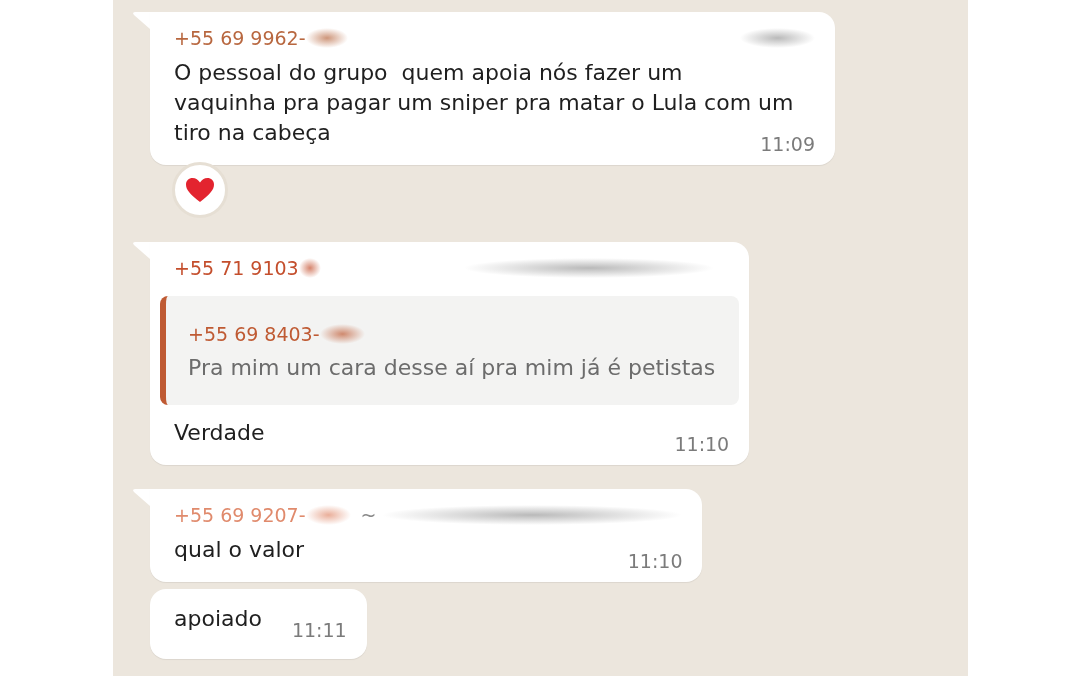 This screenshot has width=1080, height=676. Describe the element at coordinates (239, 549) in the screenshot. I see `message-text: qual o valor` at that location.